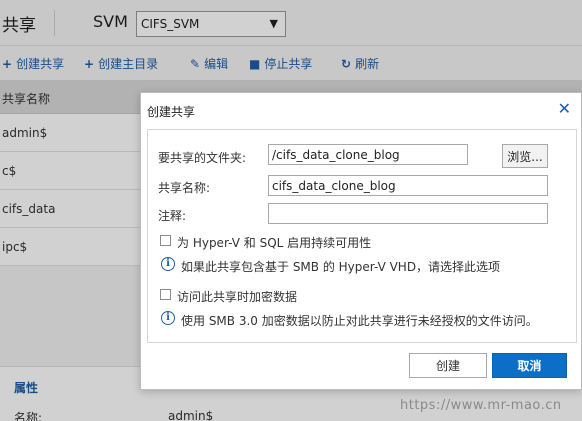 This screenshot has height=421, width=582. Describe the element at coordinates (368, 154) in the screenshot. I see `folder-input` at that location.